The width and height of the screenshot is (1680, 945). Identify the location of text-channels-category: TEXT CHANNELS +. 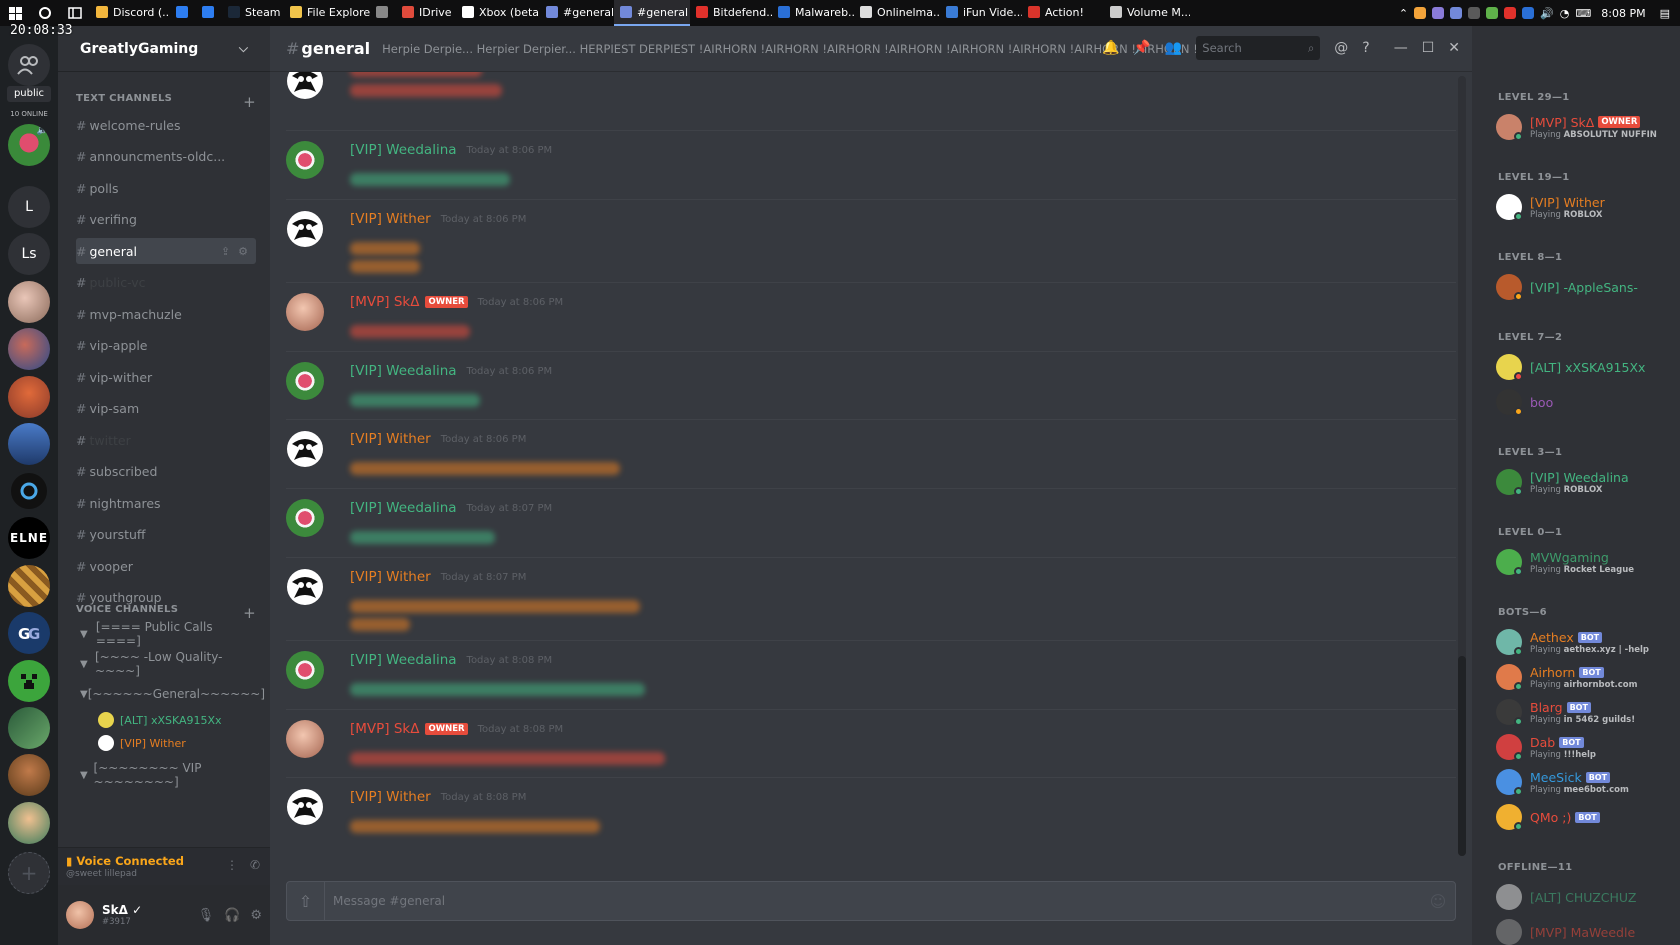
(166, 102).